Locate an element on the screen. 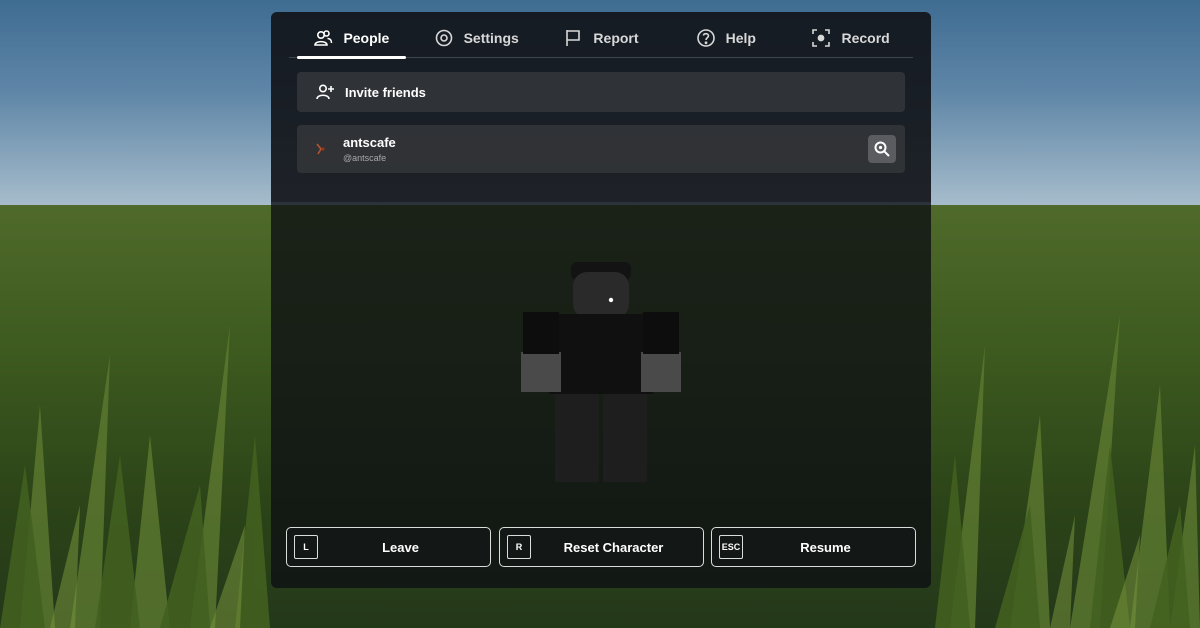 This screenshot has height=628, width=1200. resume-button: ESC Resume is located at coordinates (813, 547).